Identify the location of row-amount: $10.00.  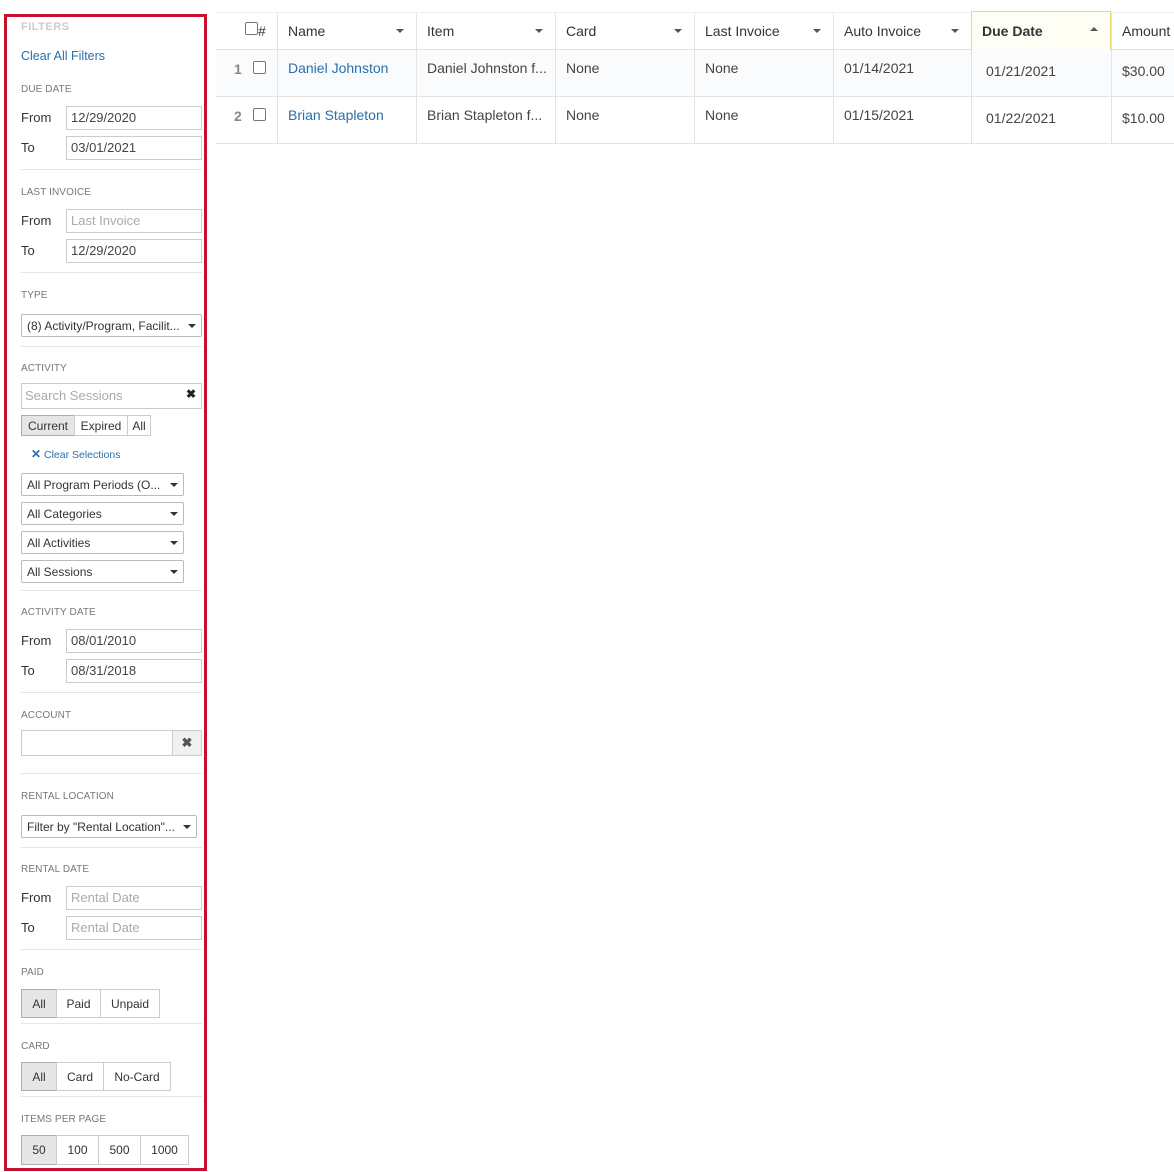
(1142, 120).